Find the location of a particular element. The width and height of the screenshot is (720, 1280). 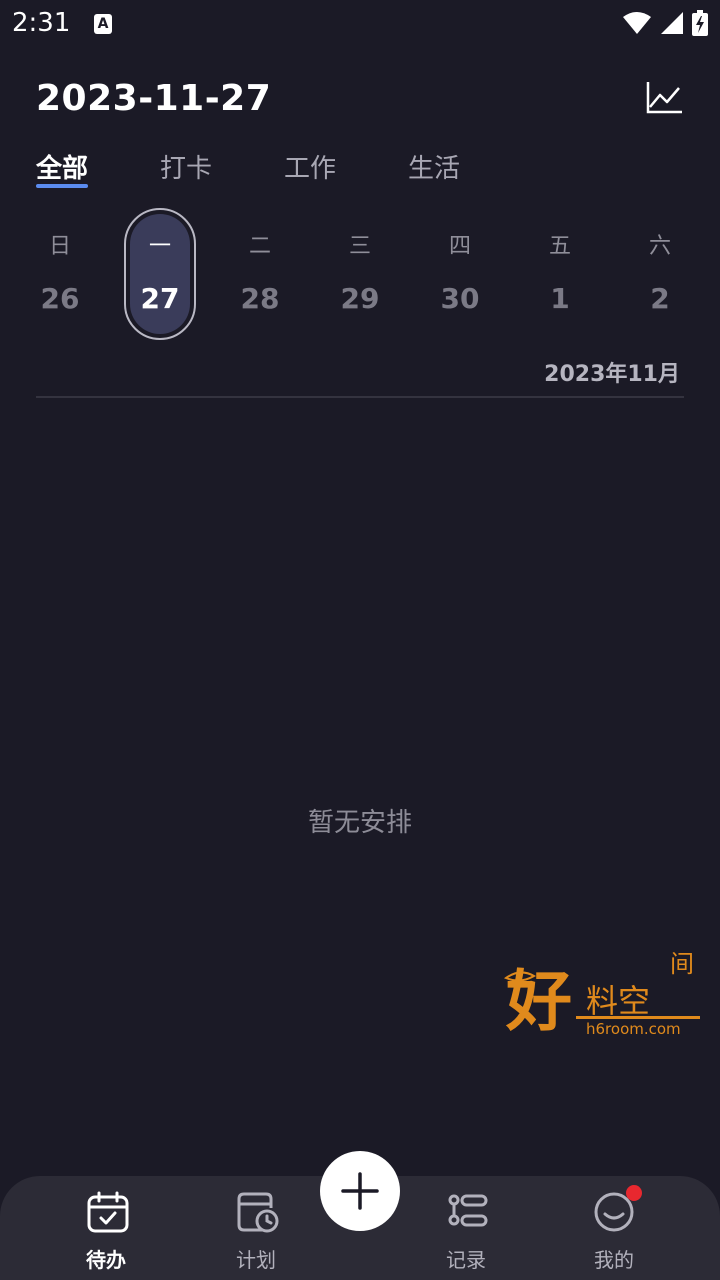

tab-life: 生活 is located at coordinates (434, 166).